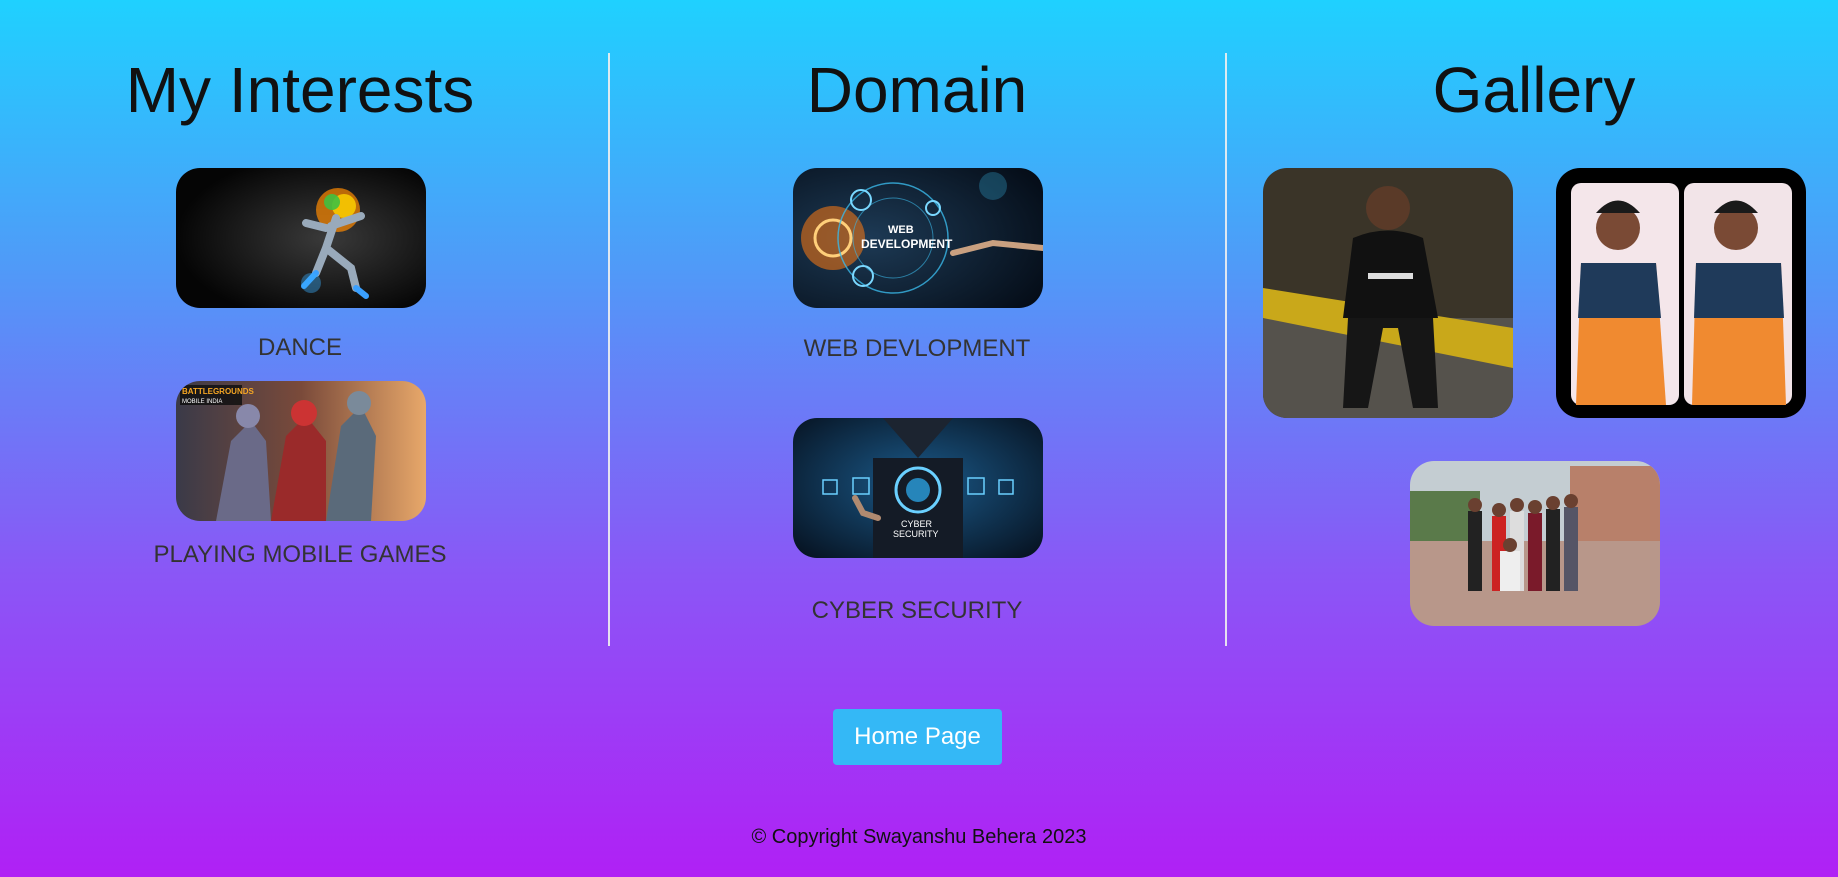  Describe the element at coordinates (300, 90) in the screenshot. I see `interests-title: My Interests` at that location.